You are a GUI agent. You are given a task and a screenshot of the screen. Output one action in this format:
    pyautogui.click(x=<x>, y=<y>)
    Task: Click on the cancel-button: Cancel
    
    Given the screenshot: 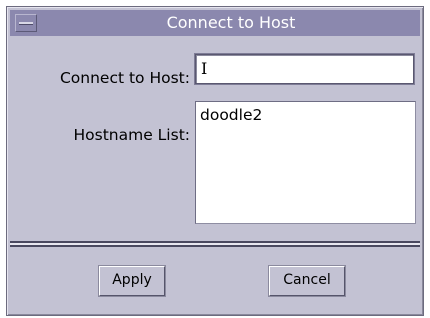 What is the action you would take?
    pyautogui.click(x=307, y=281)
    